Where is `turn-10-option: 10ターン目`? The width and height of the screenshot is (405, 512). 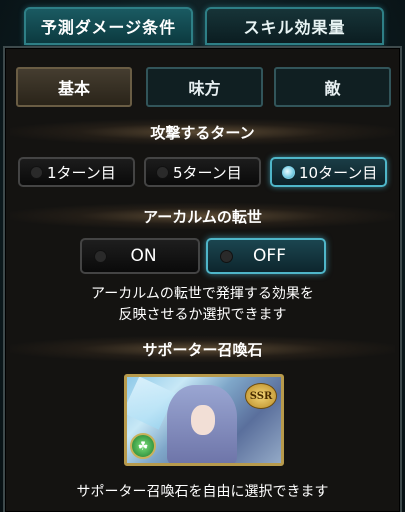
turn-10-option: 10ターン目 is located at coordinates (328, 172).